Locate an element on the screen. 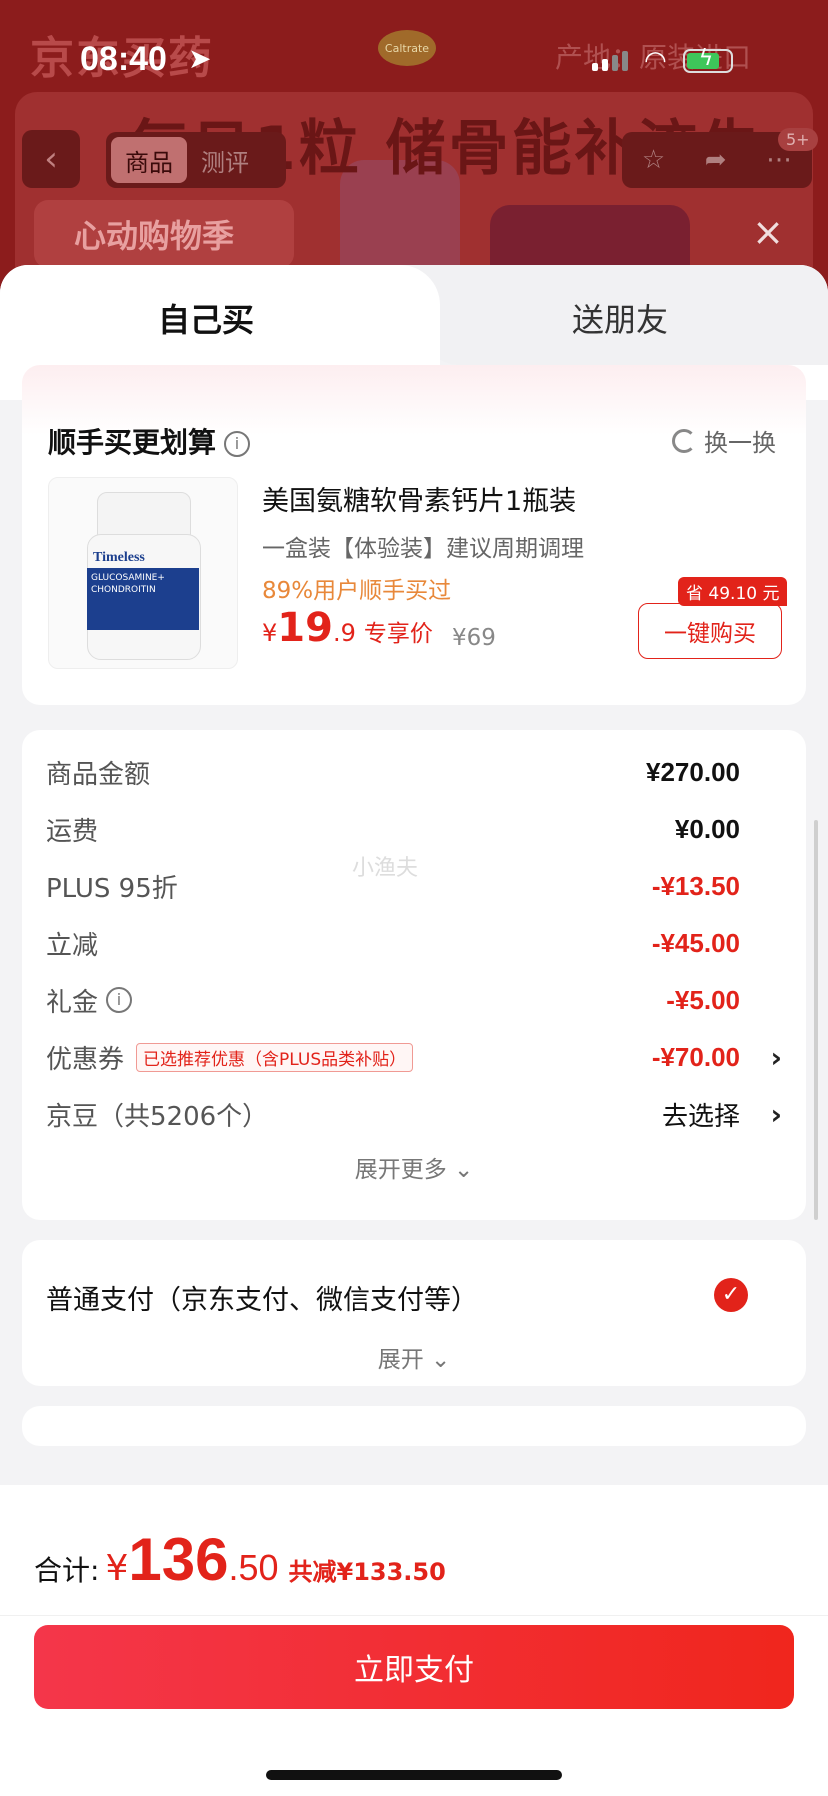  product-price: ¥19.9 专享价 is located at coordinates (347, 628).